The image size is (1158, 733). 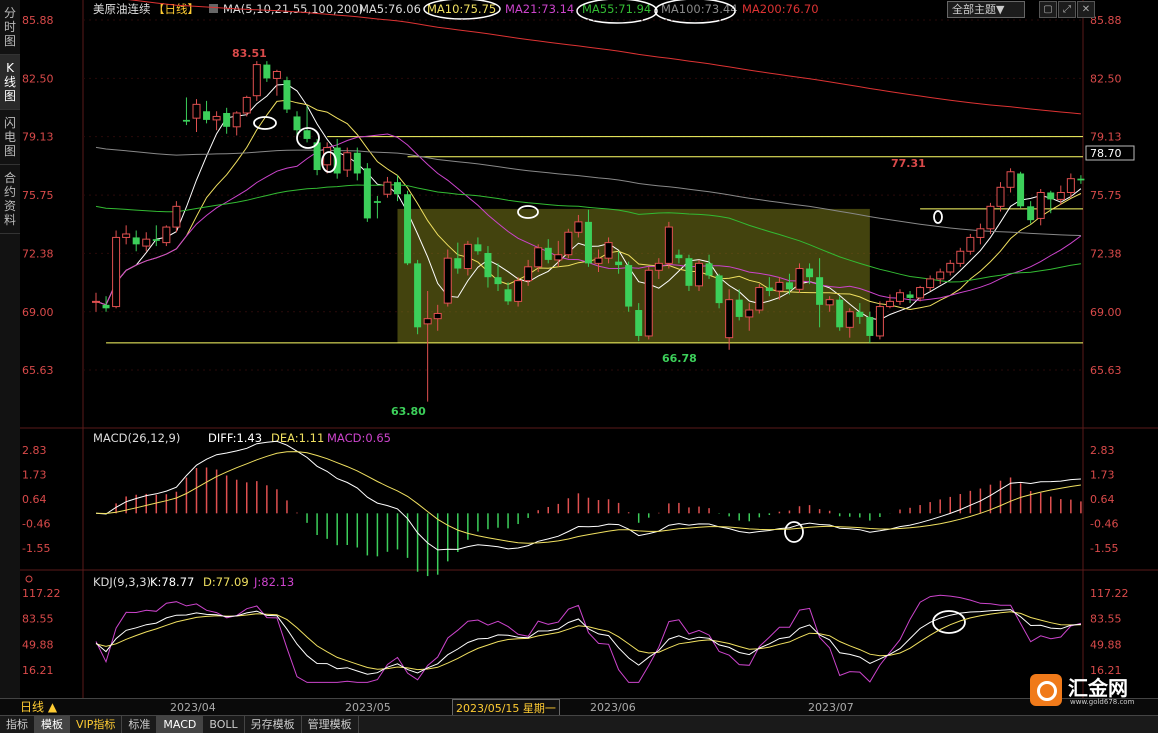 What do you see at coordinates (235, 438) in the screenshot?
I see `macd-diff: DIFF:1.43` at bounding box center [235, 438].